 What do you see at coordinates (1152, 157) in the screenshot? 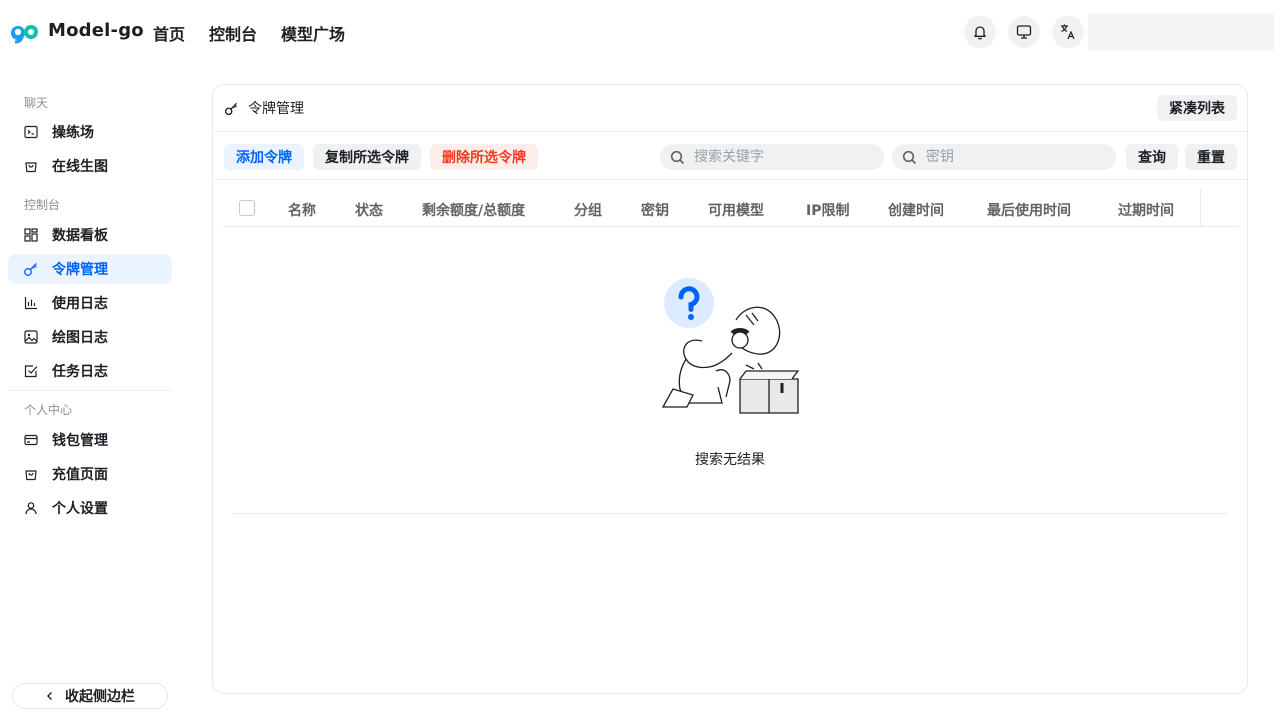
I see `query-button: 查询` at bounding box center [1152, 157].